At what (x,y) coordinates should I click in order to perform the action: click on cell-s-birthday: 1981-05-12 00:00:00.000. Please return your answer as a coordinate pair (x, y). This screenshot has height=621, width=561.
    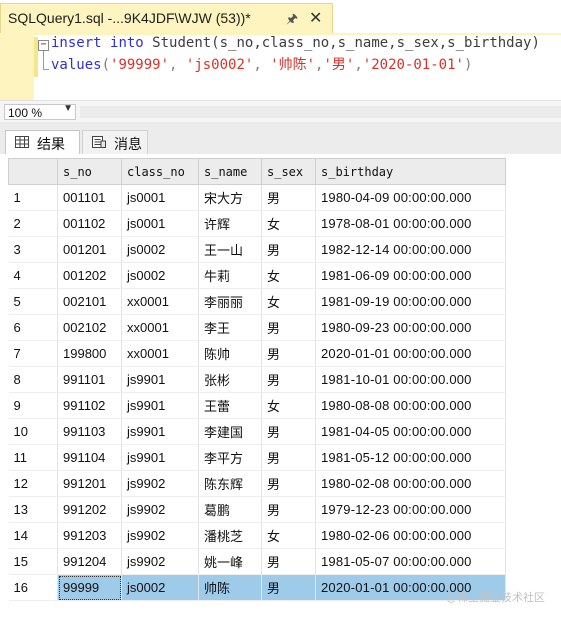
    Looking at the image, I should click on (410, 457).